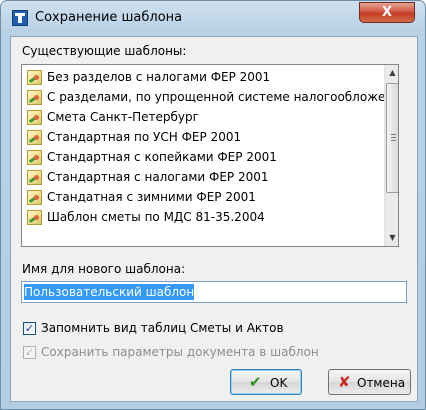  What do you see at coordinates (203, 137) in the screenshot?
I see `list-item: Стандартная по УСН ФЕР 2001` at bounding box center [203, 137].